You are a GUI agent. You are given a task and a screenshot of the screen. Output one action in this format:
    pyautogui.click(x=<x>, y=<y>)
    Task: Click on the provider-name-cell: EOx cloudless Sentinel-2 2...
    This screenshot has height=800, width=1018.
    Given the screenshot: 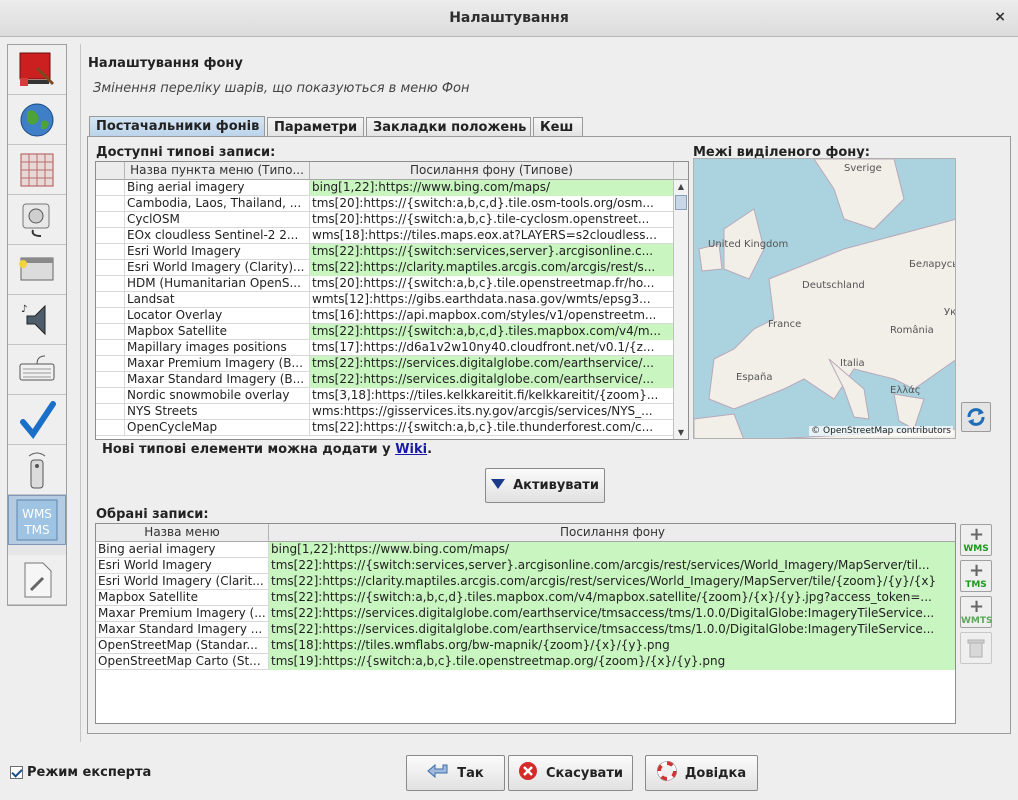 What is the action you would take?
    pyautogui.click(x=217, y=236)
    